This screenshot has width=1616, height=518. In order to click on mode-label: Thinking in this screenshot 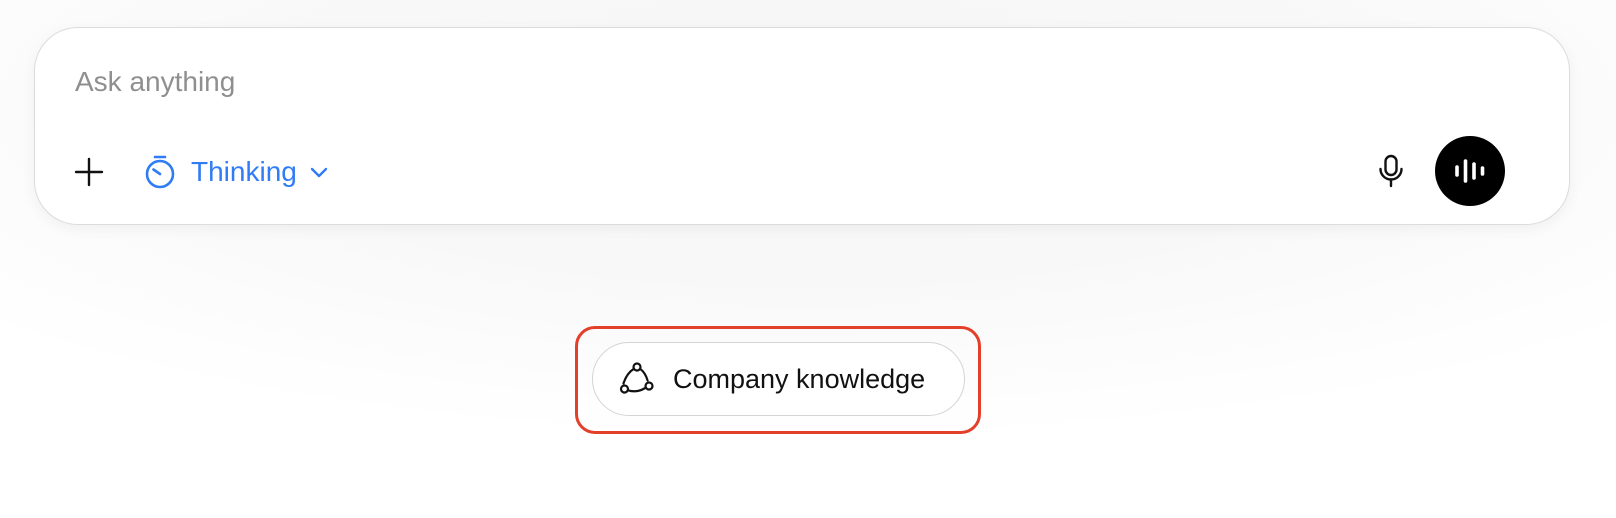, I will do `click(244, 171)`.